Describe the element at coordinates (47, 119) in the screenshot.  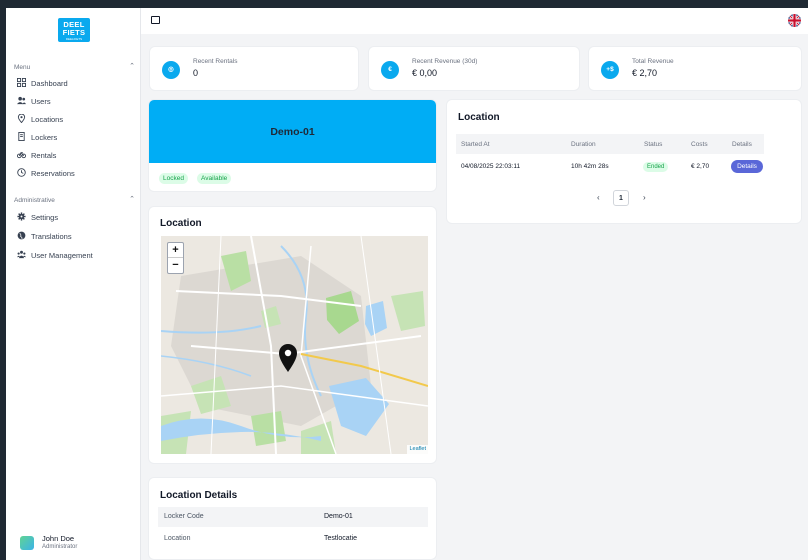
I see `sidebar-item-label: Locations` at that location.